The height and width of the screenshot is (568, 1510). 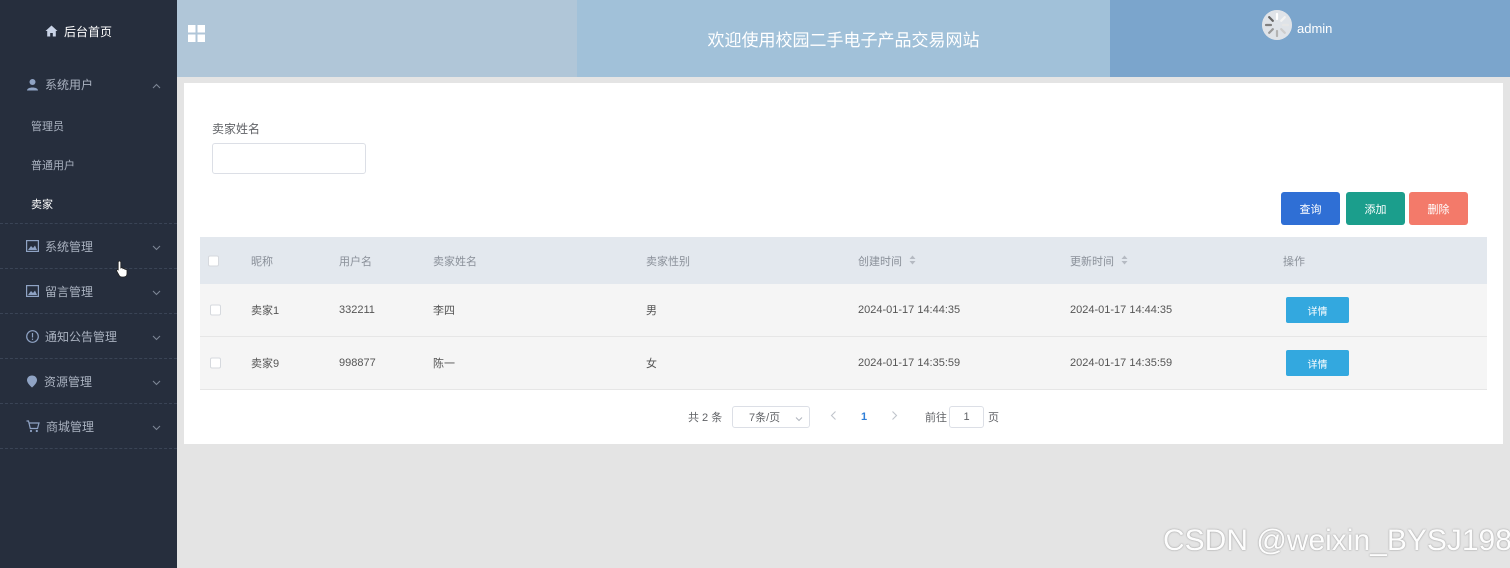 I want to click on column-header-gender: 卖家性别, so click(x=668, y=261).